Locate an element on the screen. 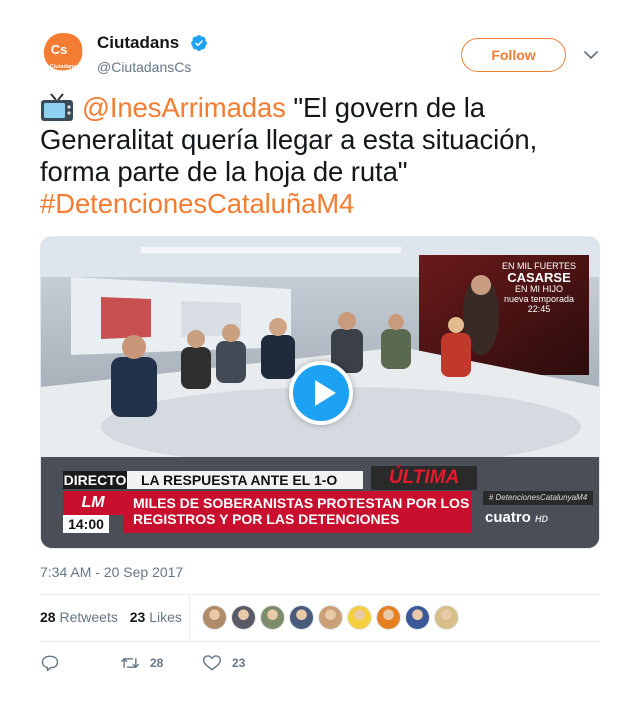  follow-button: Follow is located at coordinates (513, 55).